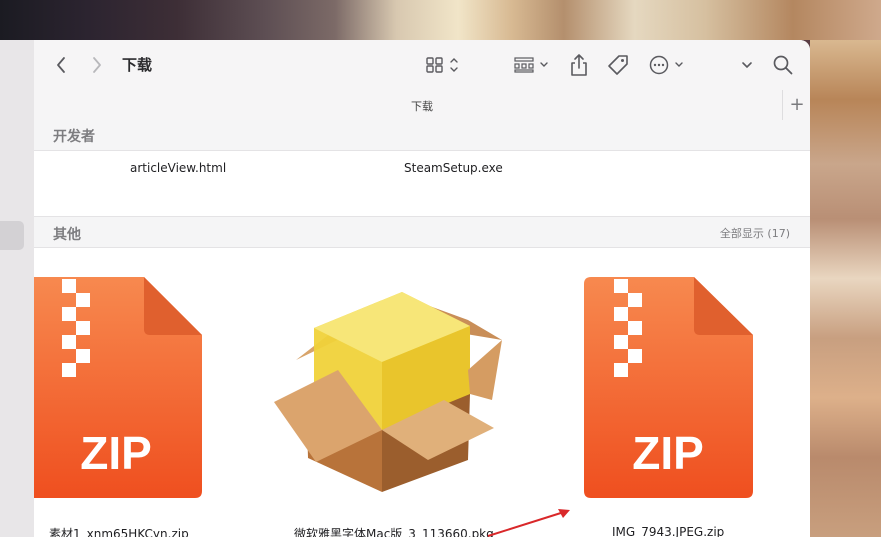  What do you see at coordinates (422, 65) in the screenshot?
I see `toolbar: 下载` at bounding box center [422, 65].